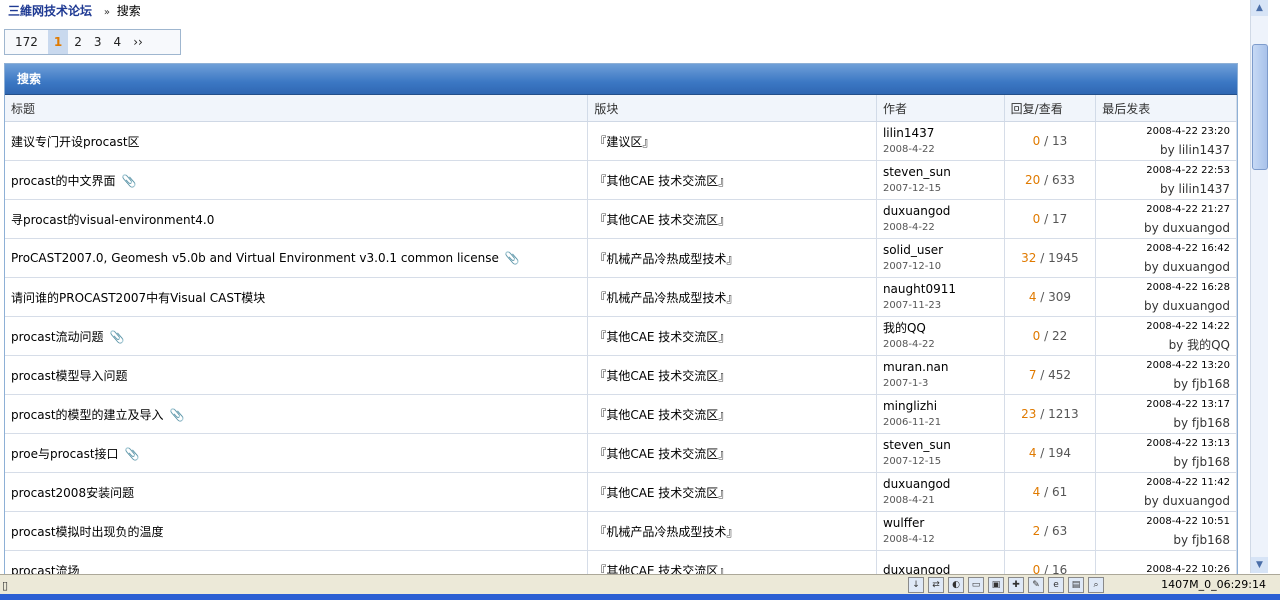 The height and width of the screenshot is (600, 1280). What do you see at coordinates (940, 328) in the screenshot?
I see `author-link: 我的QQ` at bounding box center [940, 328].